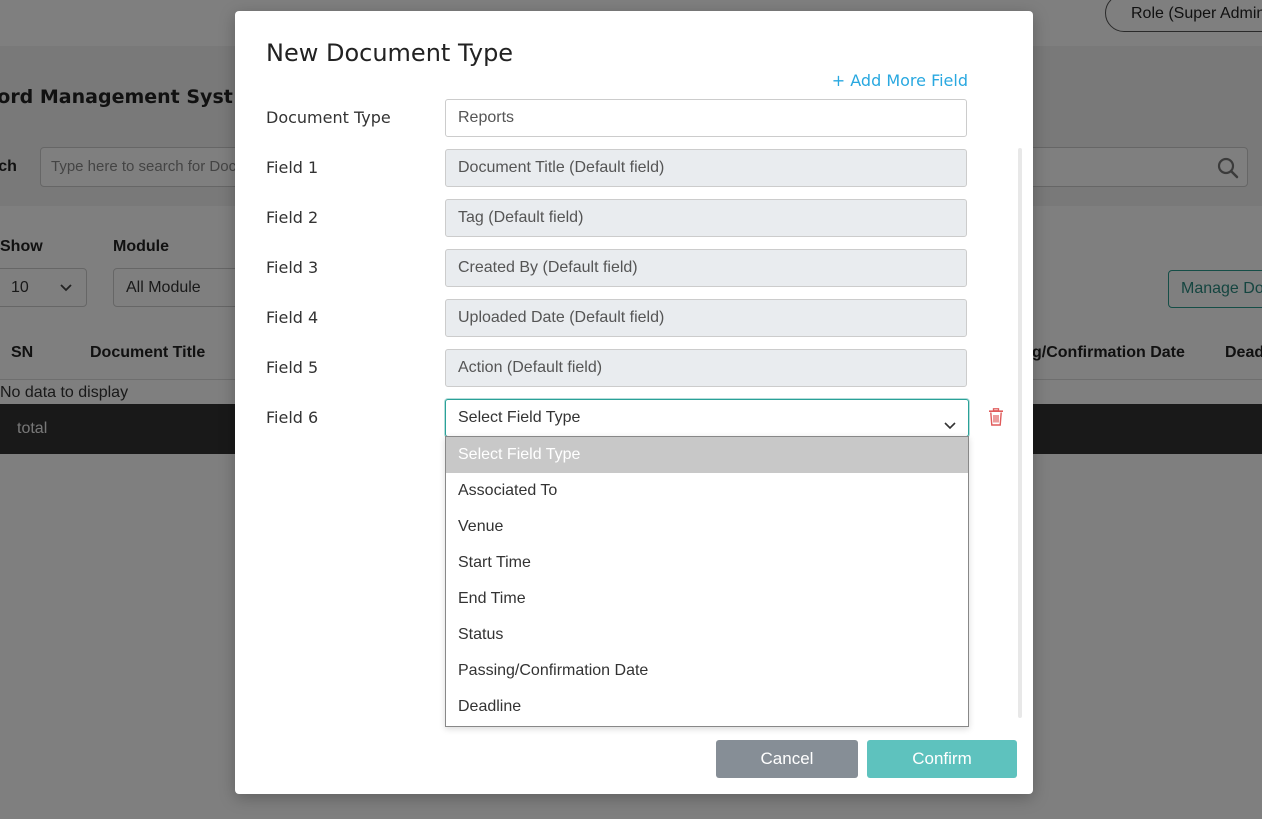  Describe the element at coordinates (787, 759) in the screenshot. I see `cancel-button: Cancel` at that location.